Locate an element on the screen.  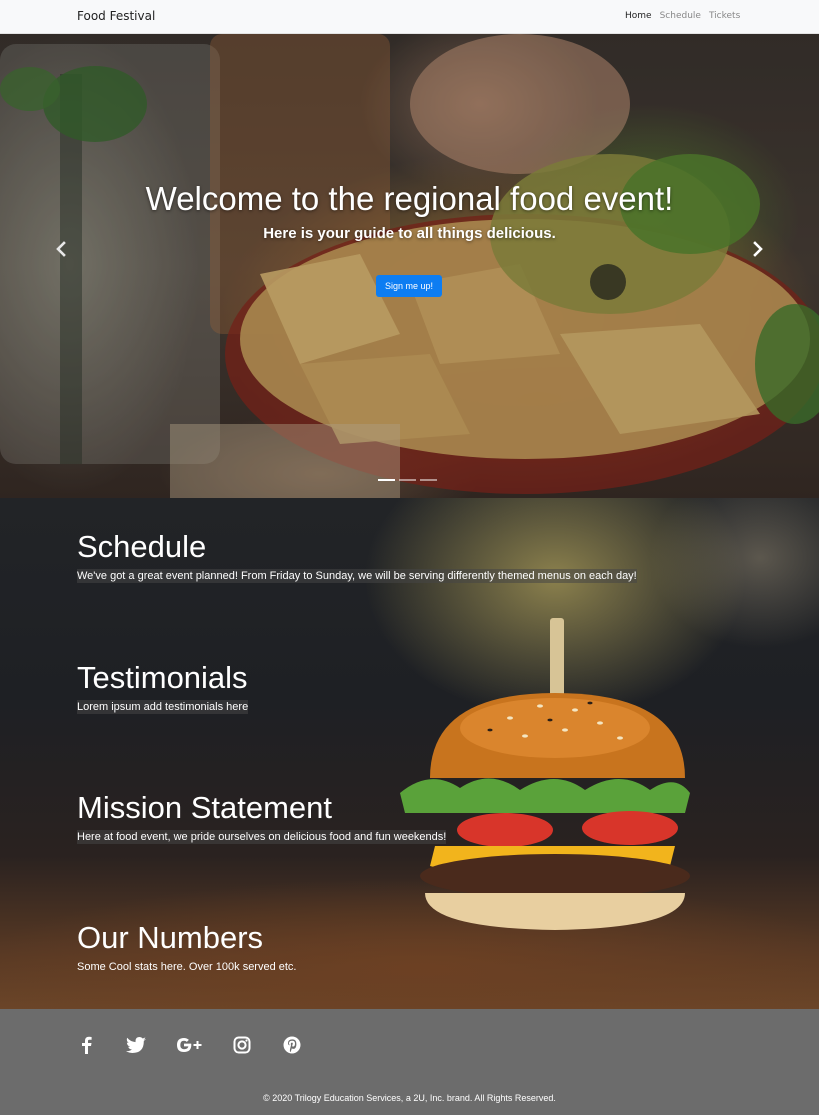
chevron-right-icon is located at coordinates (758, 249).